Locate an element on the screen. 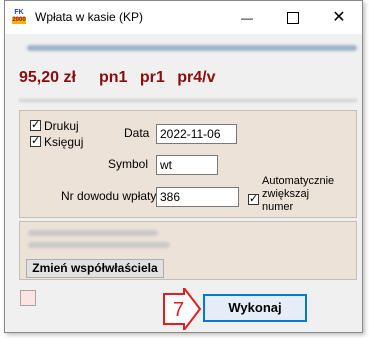  close-icon: ✕ is located at coordinates (339, 17).